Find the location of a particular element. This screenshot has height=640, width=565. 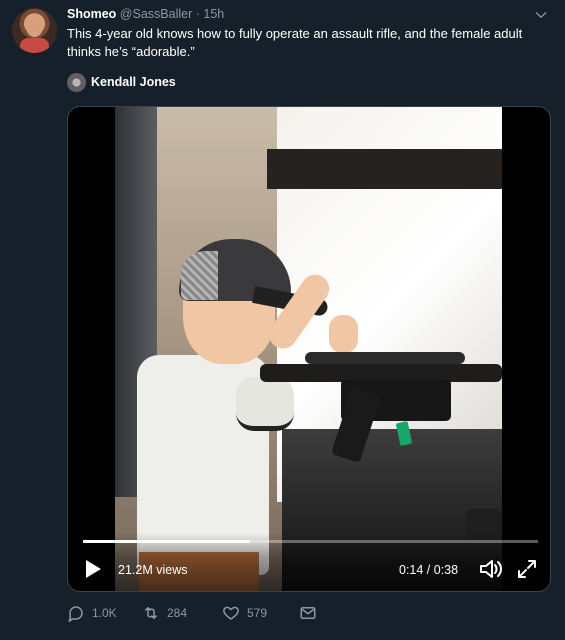

reply-count: 1.0K is located at coordinates (104, 613).